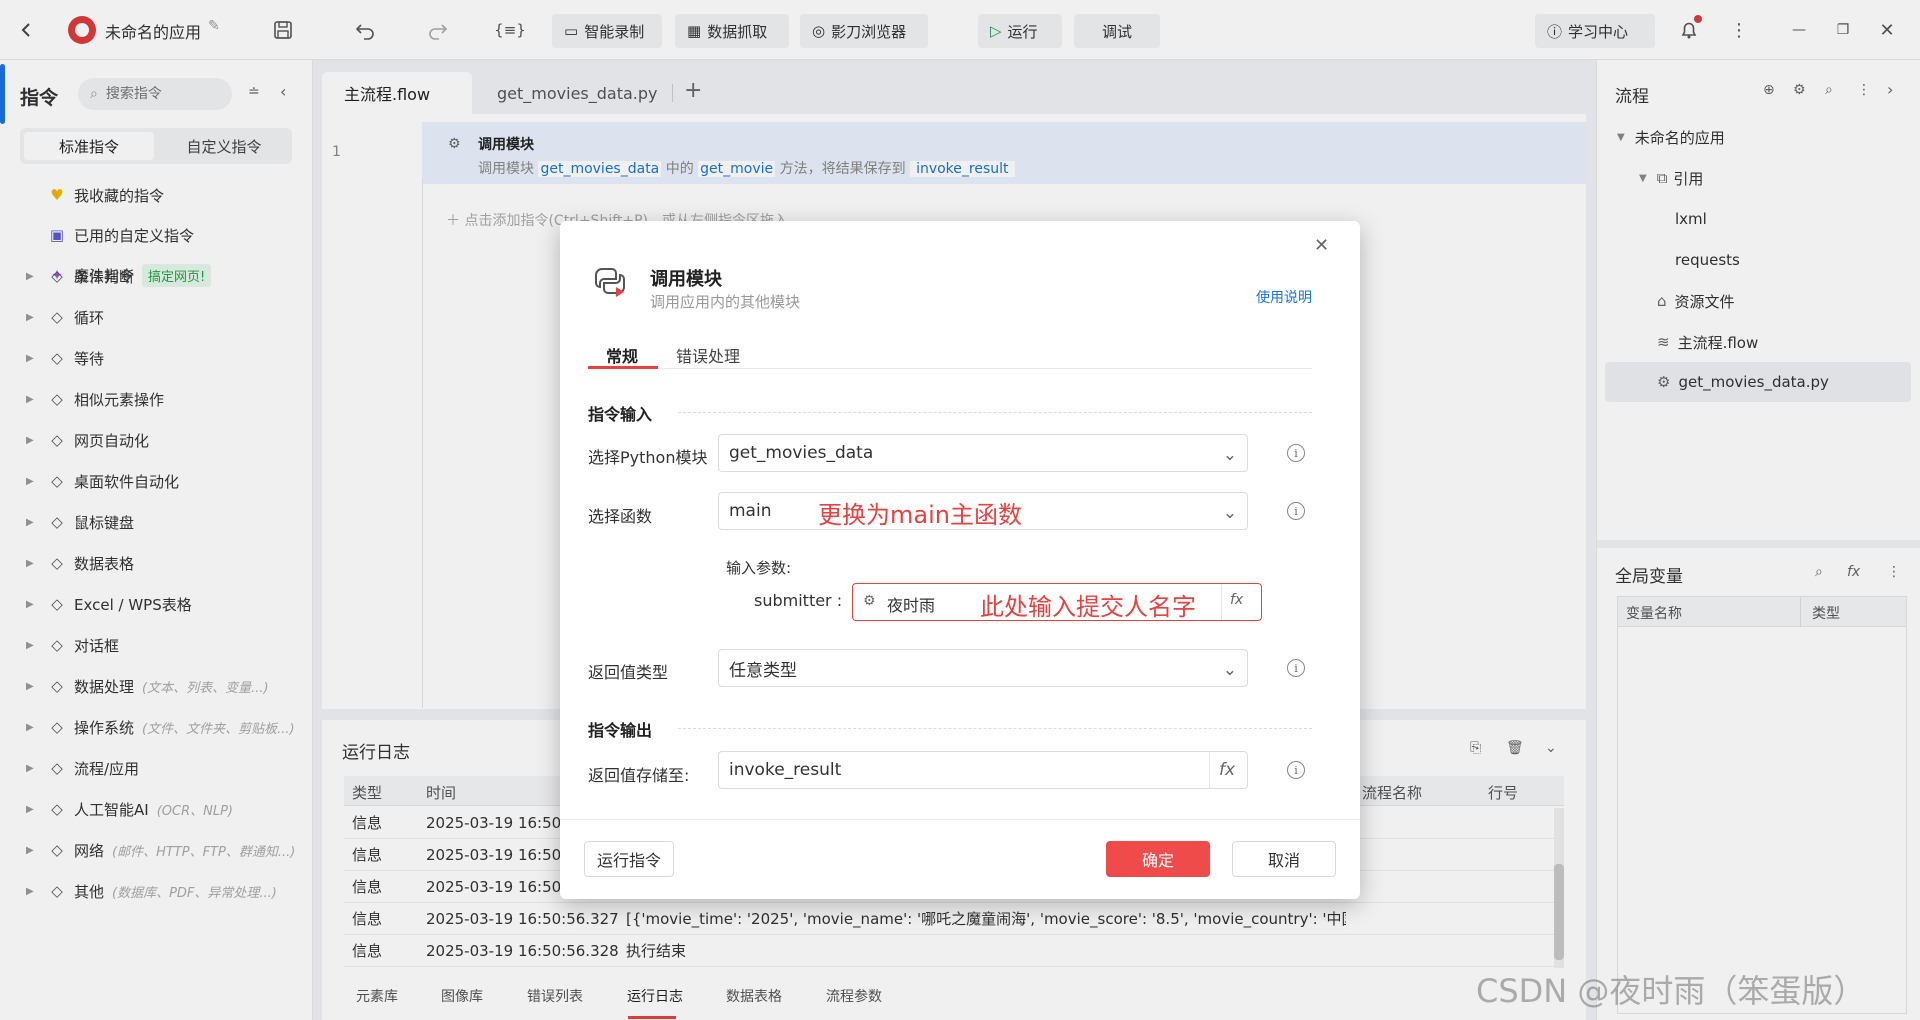  I want to click on return-type-label: 返回值类型, so click(628, 672).